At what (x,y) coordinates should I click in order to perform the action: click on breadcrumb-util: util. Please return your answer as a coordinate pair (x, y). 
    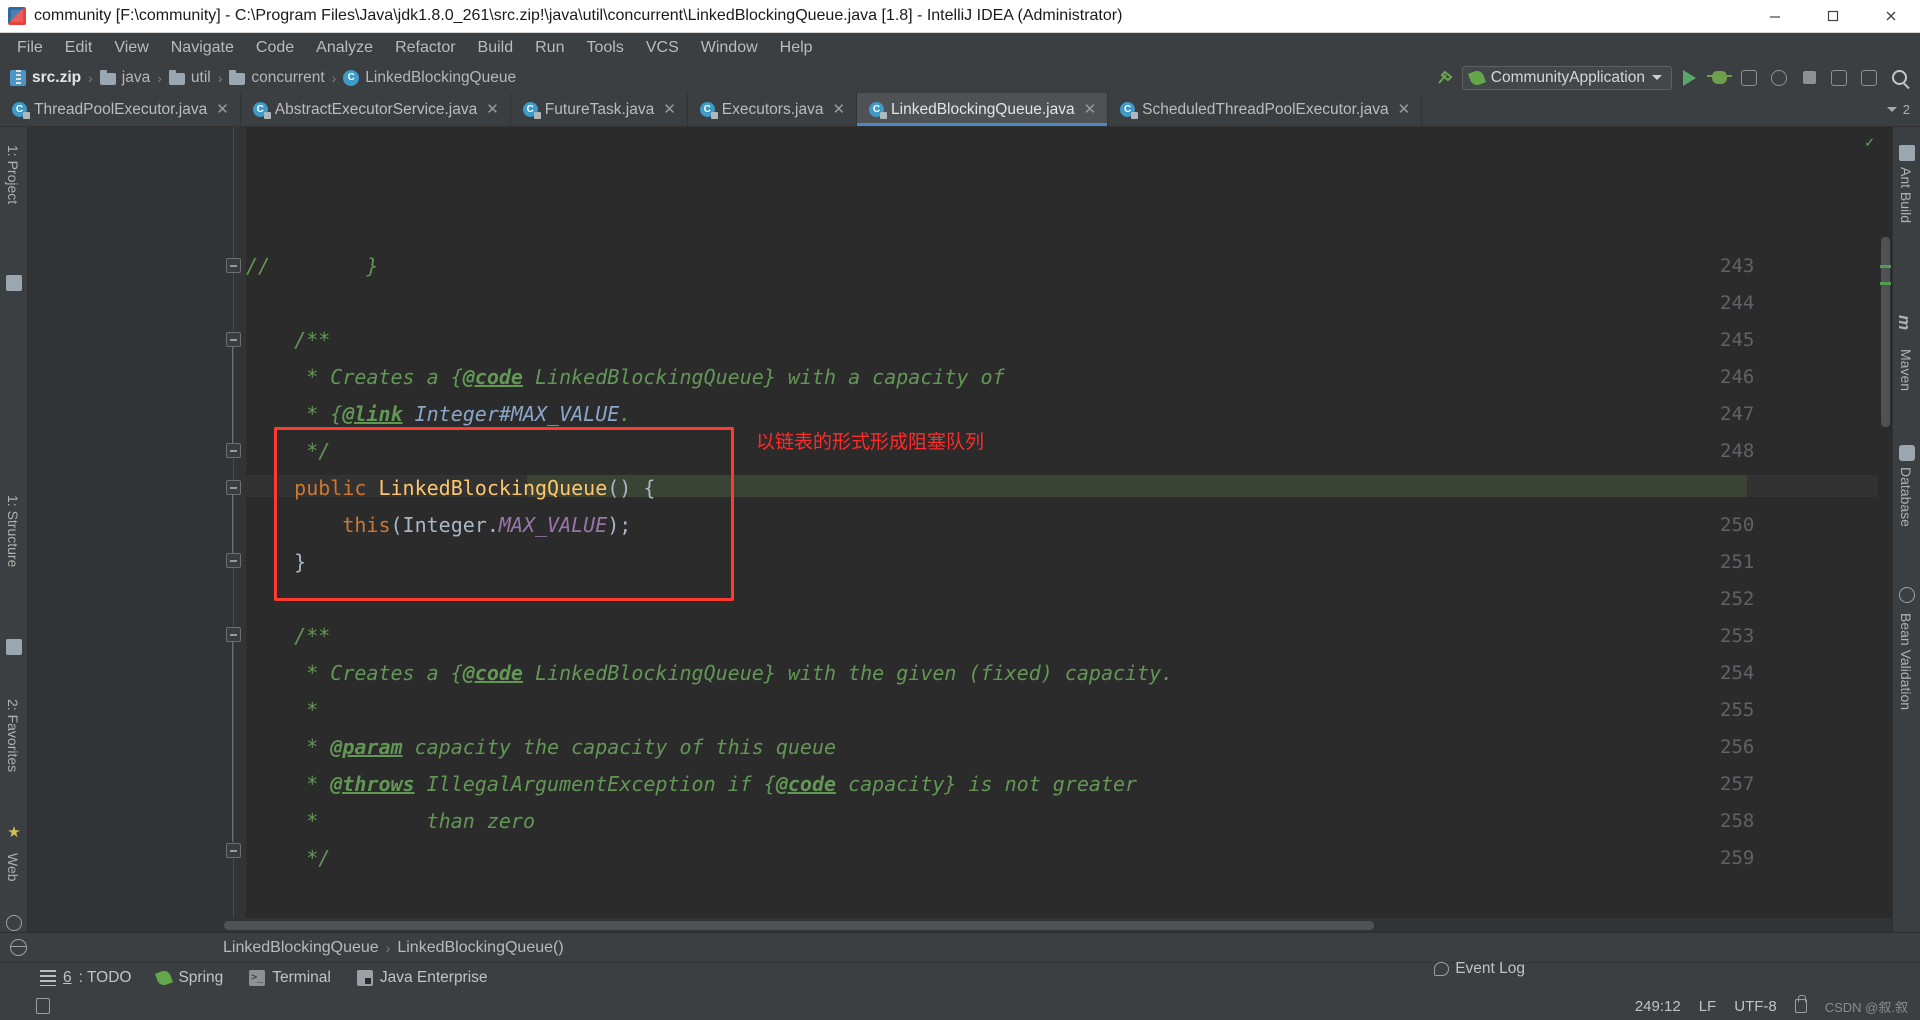
    Looking at the image, I should click on (189, 78).